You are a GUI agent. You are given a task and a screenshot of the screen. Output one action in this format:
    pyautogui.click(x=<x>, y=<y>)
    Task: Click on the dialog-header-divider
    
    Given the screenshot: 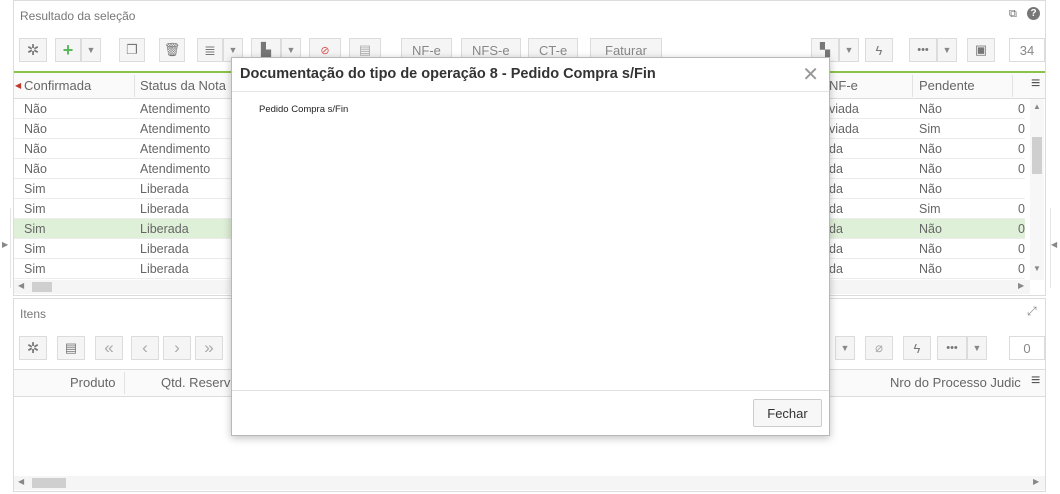 What is the action you would take?
    pyautogui.click(x=530, y=91)
    